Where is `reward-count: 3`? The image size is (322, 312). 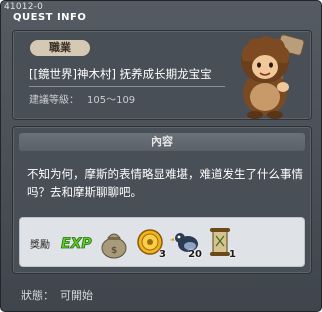 reward-count: 3 is located at coordinates (162, 254).